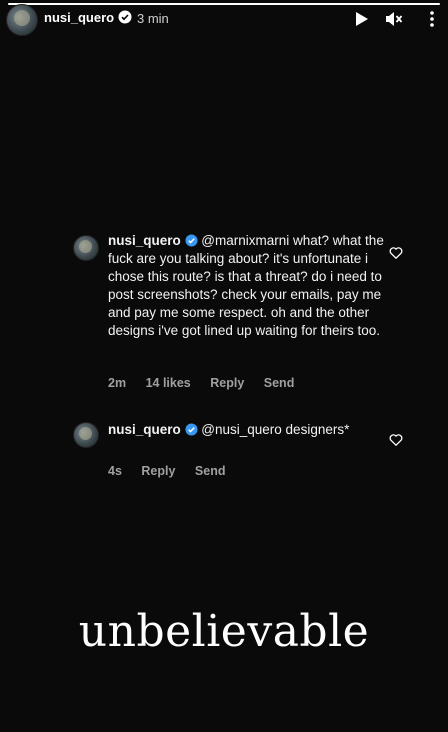 This screenshot has height=732, width=448. What do you see at coordinates (224, 20) in the screenshot?
I see `story-header: nusi_quero 3 min` at bounding box center [224, 20].